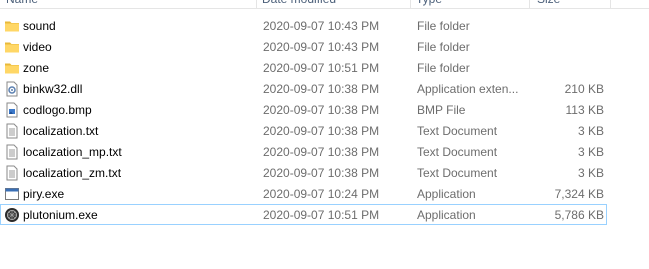 The height and width of the screenshot is (269, 649). What do you see at coordinates (36, 68) in the screenshot?
I see `file-name: zone` at bounding box center [36, 68].